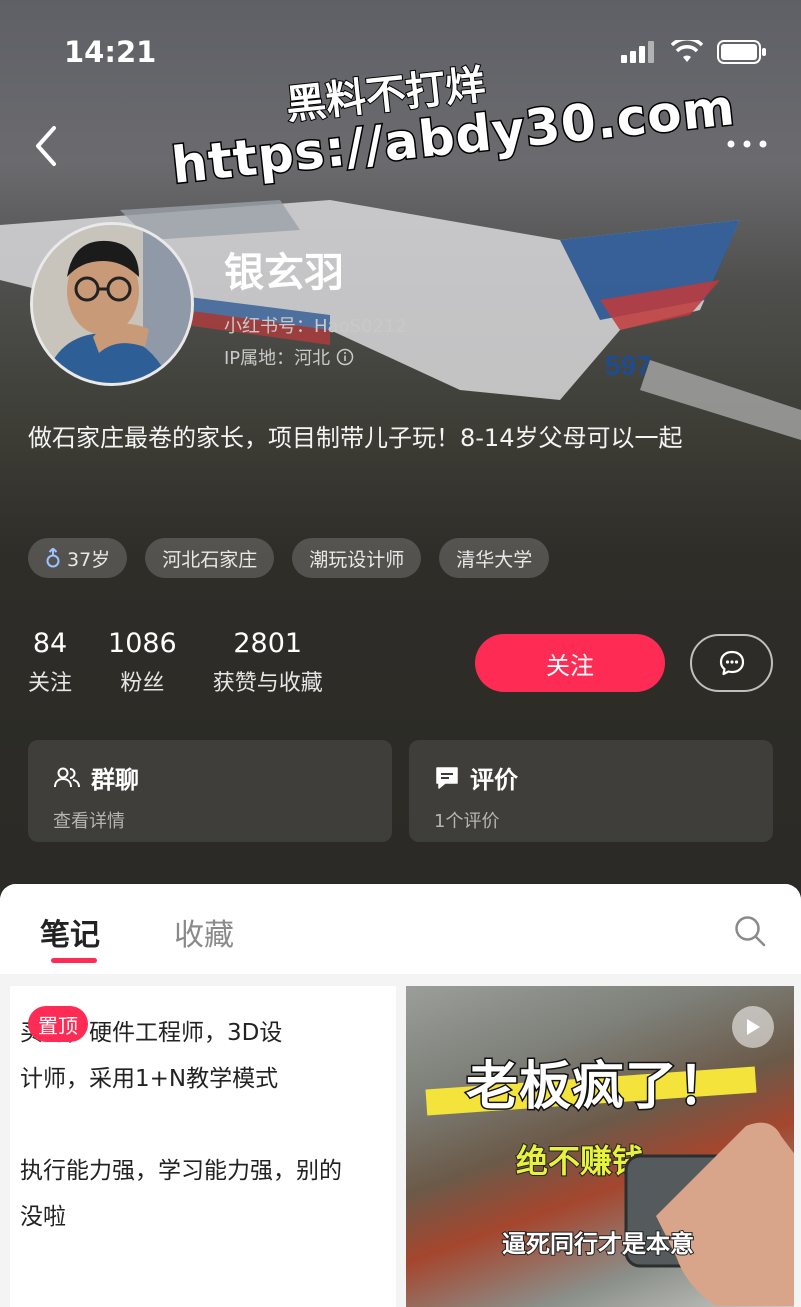 Image resolution: width=801 pixels, height=1307 pixels. What do you see at coordinates (687, 51) in the screenshot?
I see `wifi-icon` at bounding box center [687, 51].